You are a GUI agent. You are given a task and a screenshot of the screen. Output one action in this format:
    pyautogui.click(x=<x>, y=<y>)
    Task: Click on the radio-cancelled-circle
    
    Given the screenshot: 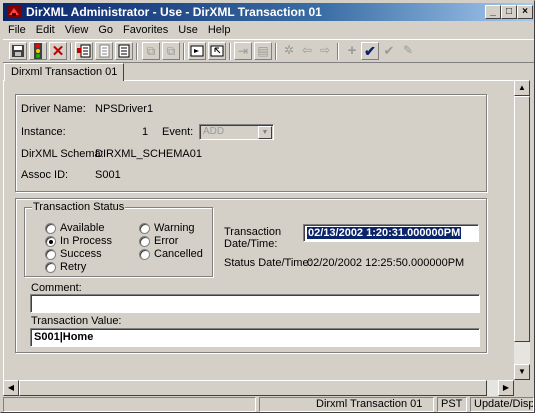 What is the action you would take?
    pyautogui.click(x=144, y=254)
    